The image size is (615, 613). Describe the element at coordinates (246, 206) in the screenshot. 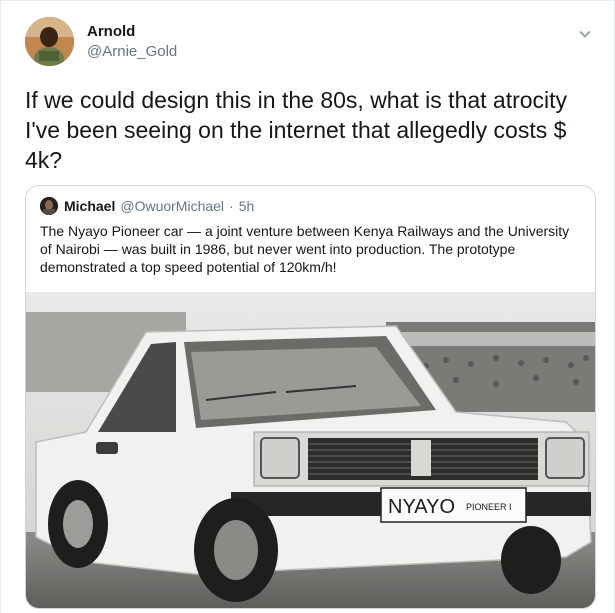

I see `quoted-timestamp: 5h` at that location.